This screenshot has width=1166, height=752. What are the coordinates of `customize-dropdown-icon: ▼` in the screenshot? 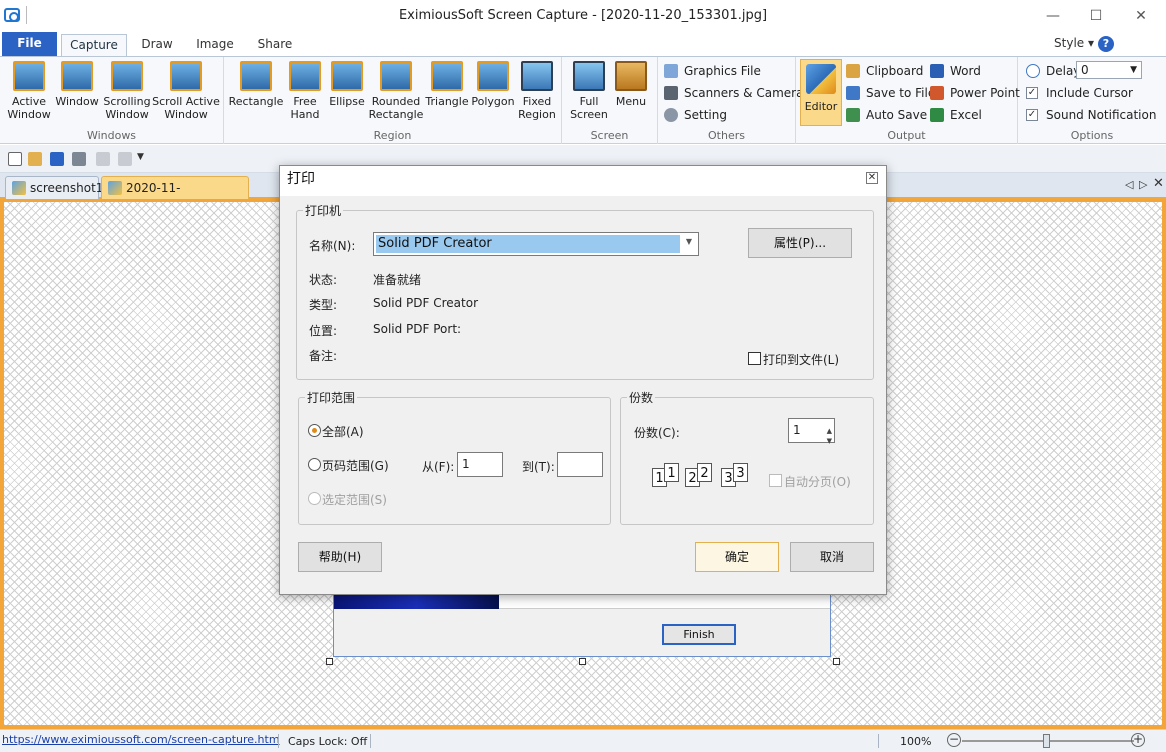 It's located at (144, 159).